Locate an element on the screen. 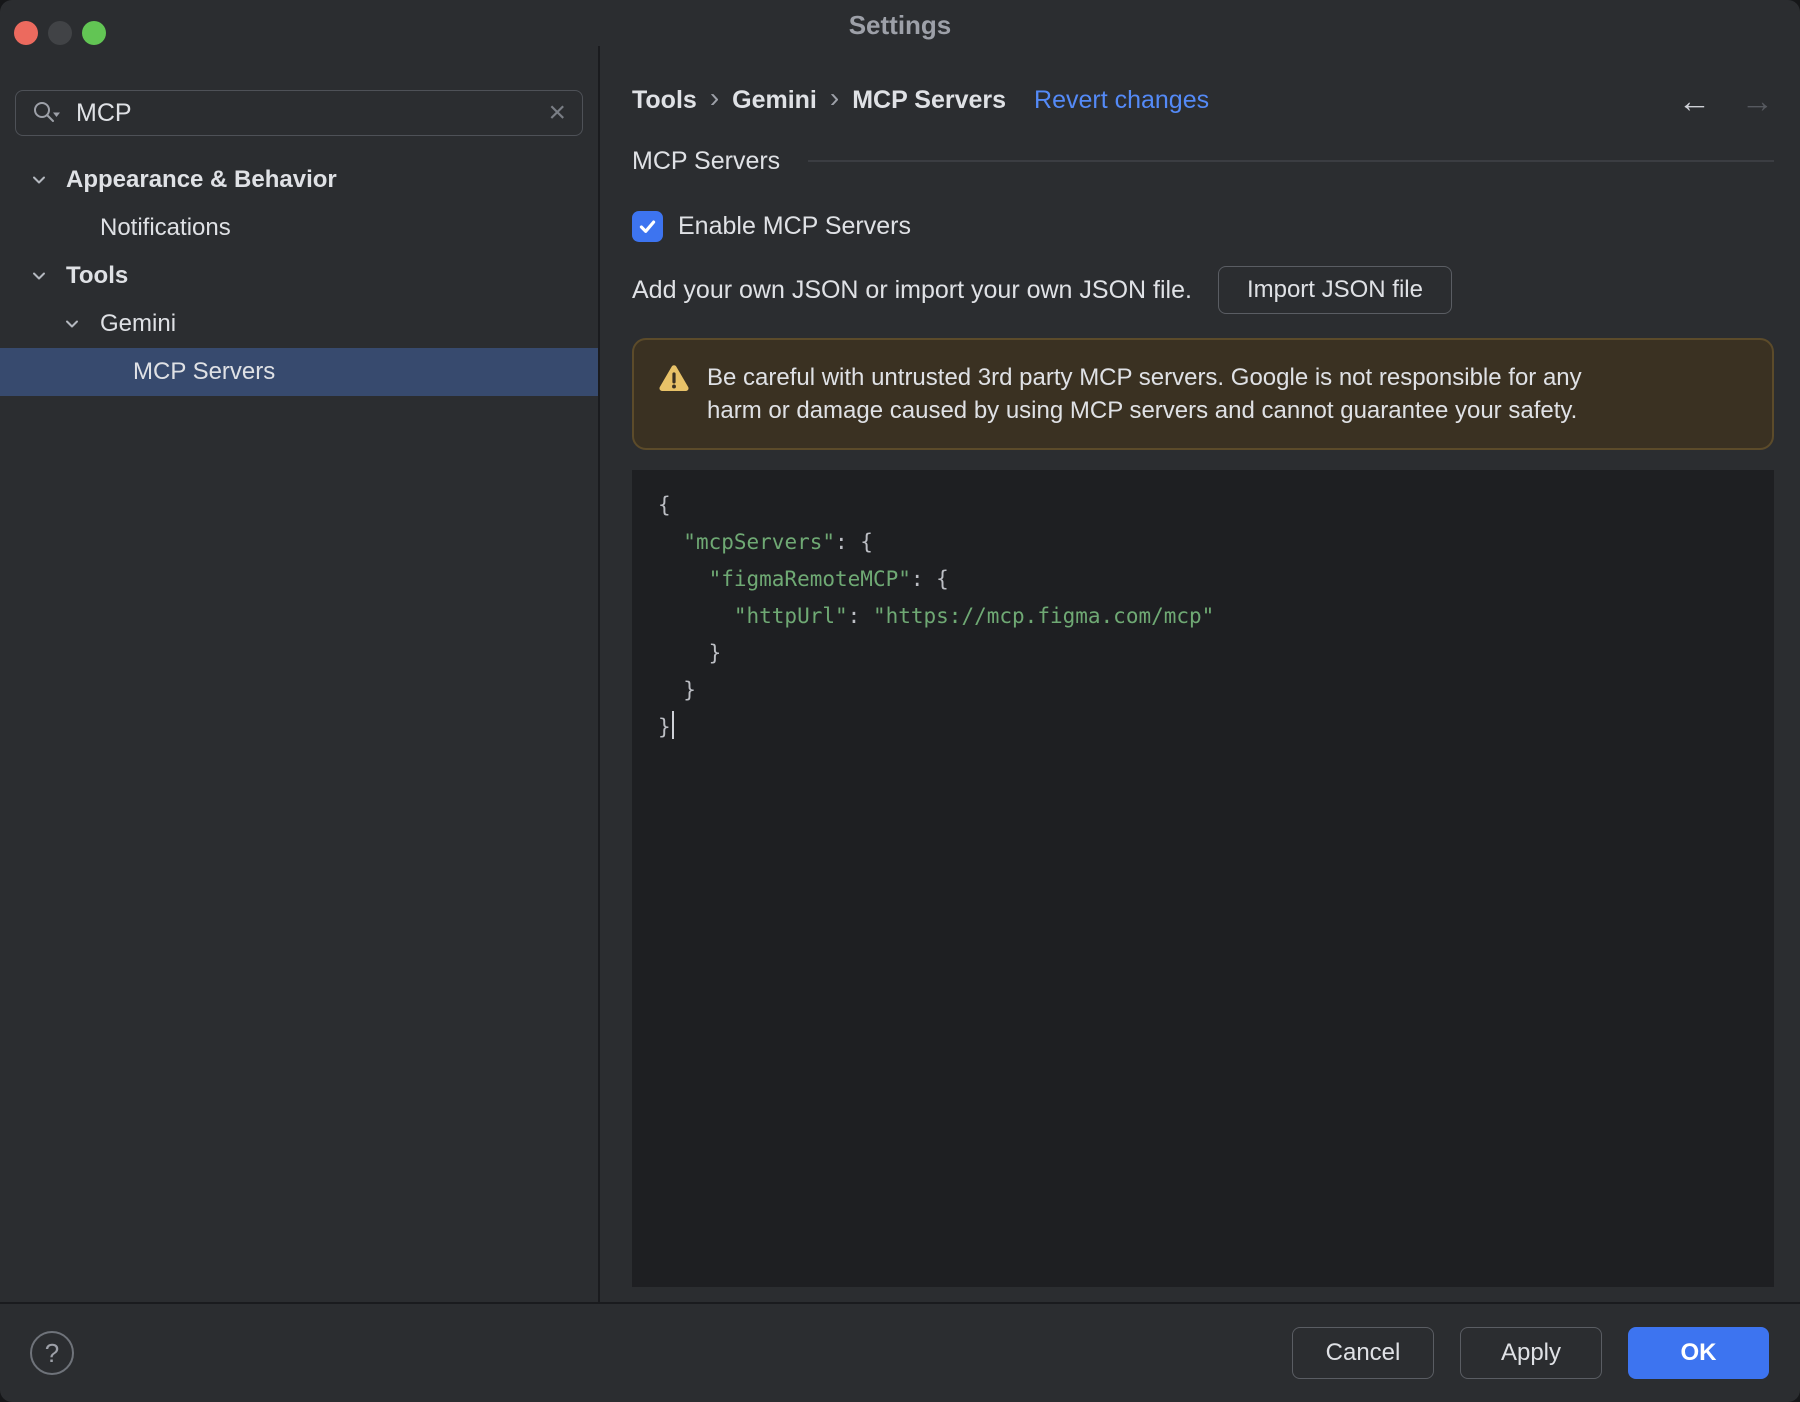 This screenshot has height=1402, width=1800. history-nav: ← → is located at coordinates (1726, 100).